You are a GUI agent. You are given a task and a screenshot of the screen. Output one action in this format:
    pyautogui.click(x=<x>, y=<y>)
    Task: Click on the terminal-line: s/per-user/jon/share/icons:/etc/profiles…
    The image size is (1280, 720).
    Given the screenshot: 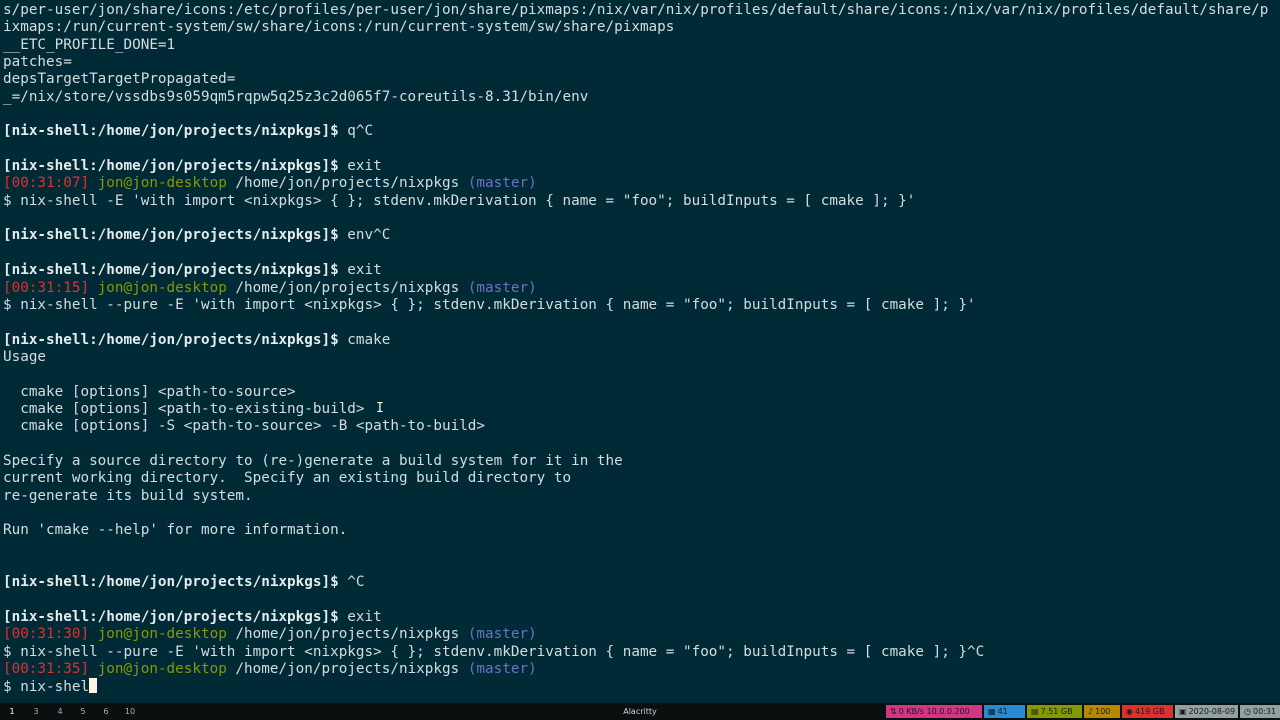 What is the action you would take?
    pyautogui.click(x=641, y=10)
    